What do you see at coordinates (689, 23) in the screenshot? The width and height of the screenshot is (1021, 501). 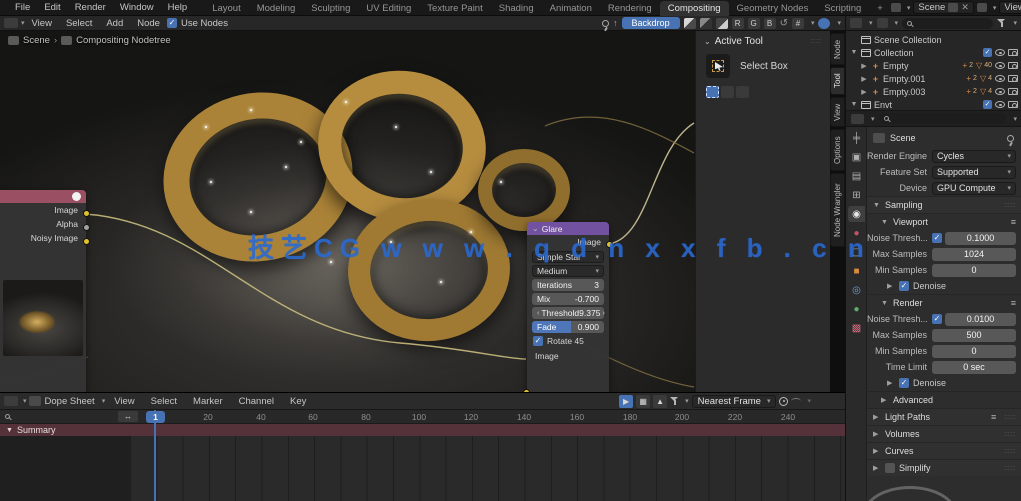 I see `color-channel-icon` at bounding box center [689, 23].